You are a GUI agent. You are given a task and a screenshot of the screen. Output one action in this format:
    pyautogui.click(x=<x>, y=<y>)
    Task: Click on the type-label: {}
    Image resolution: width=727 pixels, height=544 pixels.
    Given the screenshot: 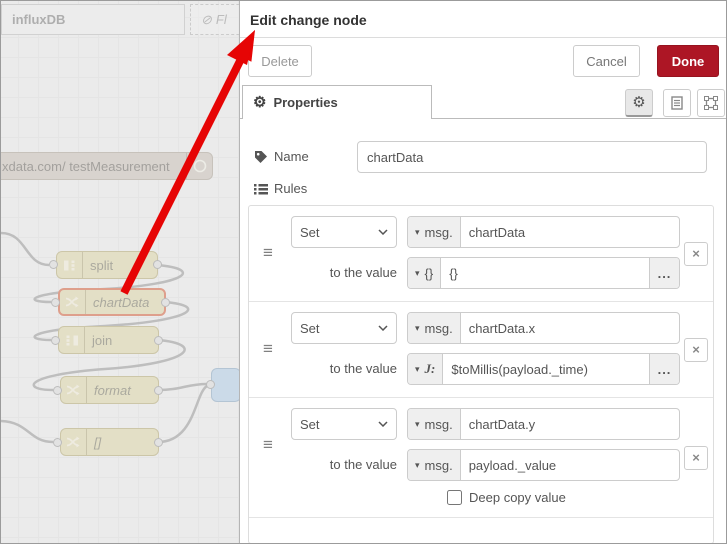 What is the action you would take?
    pyautogui.click(x=429, y=273)
    